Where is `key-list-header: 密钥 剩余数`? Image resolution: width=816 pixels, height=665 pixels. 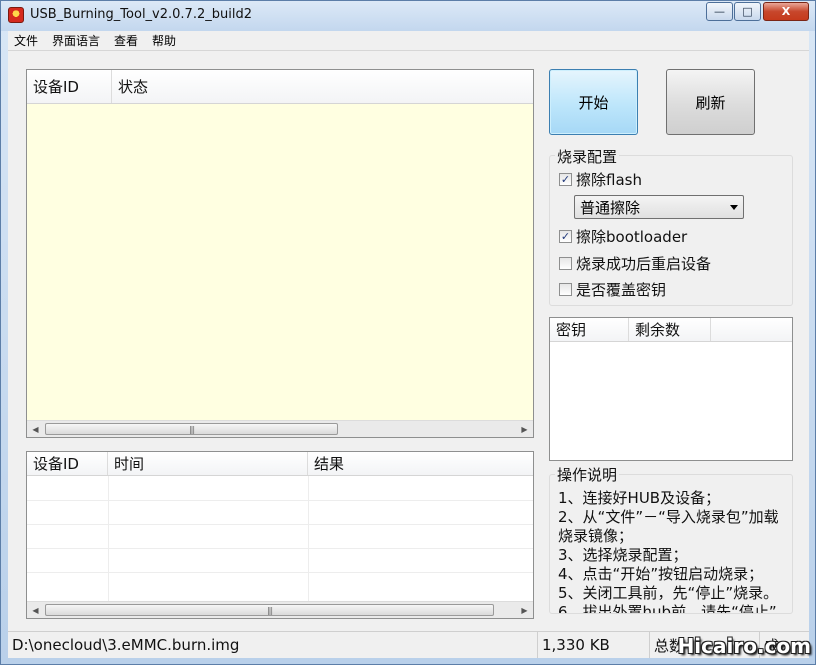
key-list-header: 密钥 剩余数 is located at coordinates (671, 330).